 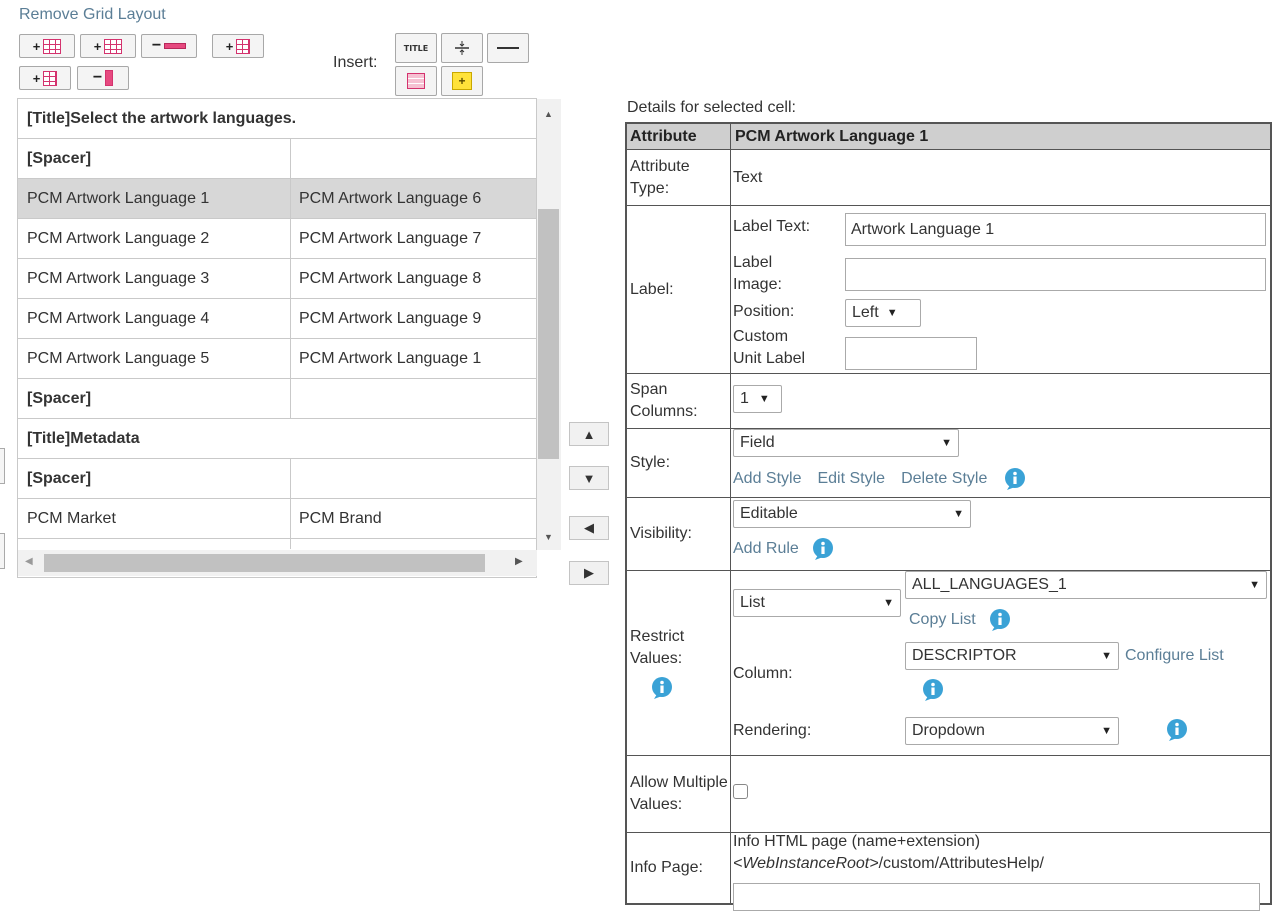 What do you see at coordinates (883, 313) in the screenshot?
I see `position-select: Left ▼` at bounding box center [883, 313].